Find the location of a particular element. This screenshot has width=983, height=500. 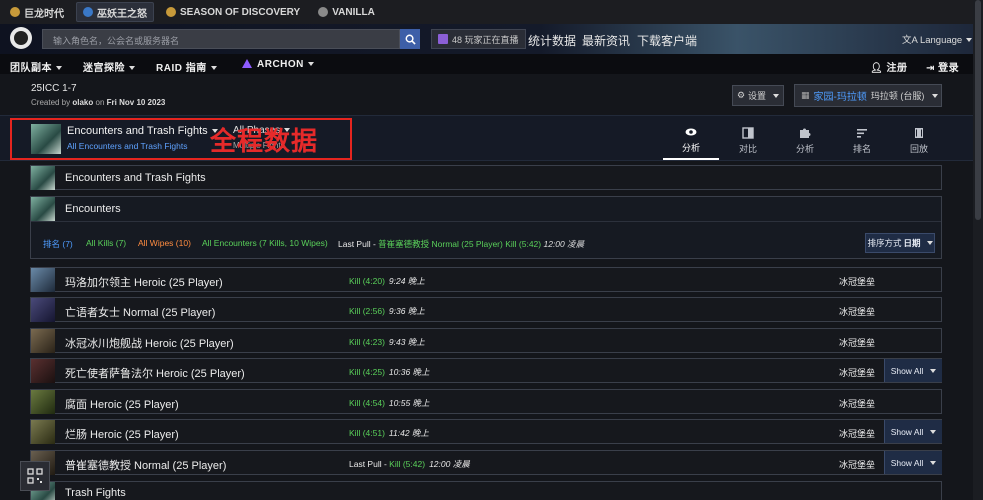

fight-time: 9:43 晚上 is located at coordinates (406, 342).